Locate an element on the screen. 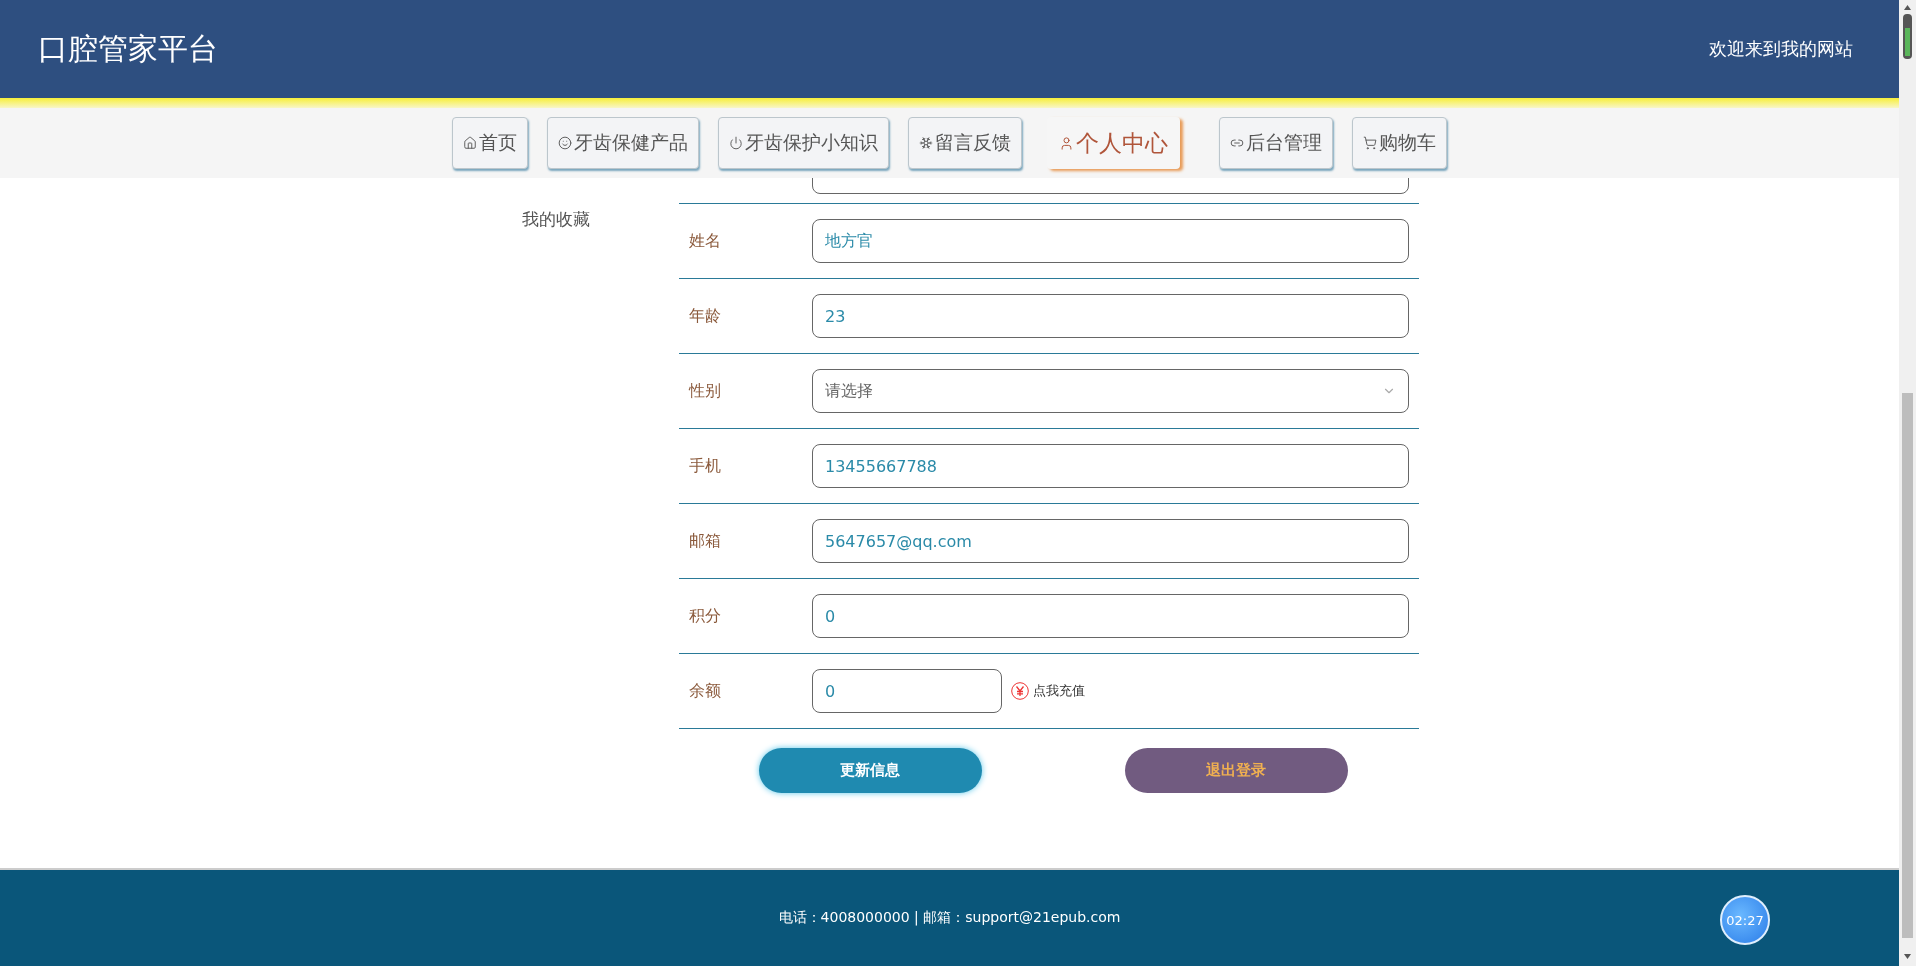  nav-tab: 购物车 is located at coordinates (1399, 143).